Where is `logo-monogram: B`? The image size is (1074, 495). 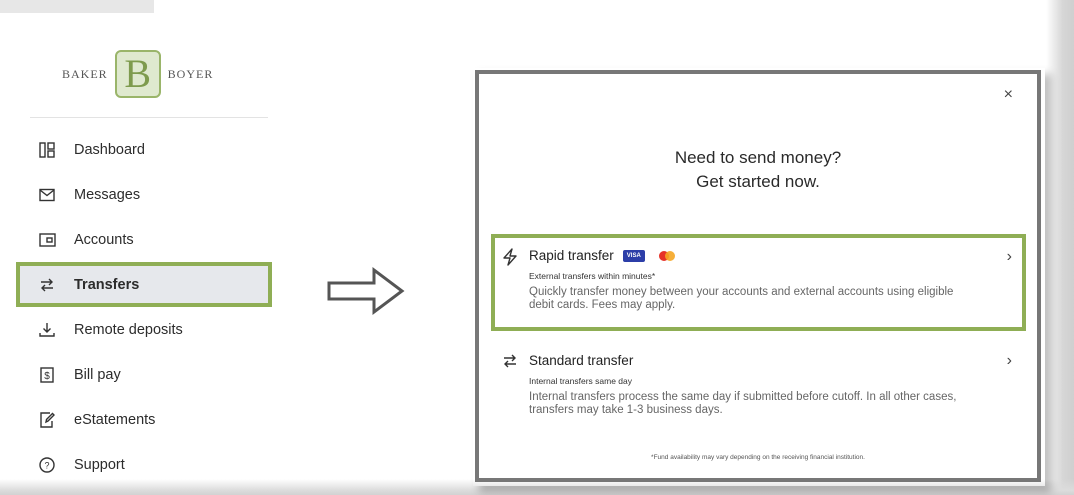
logo-monogram: B is located at coordinates (137, 74).